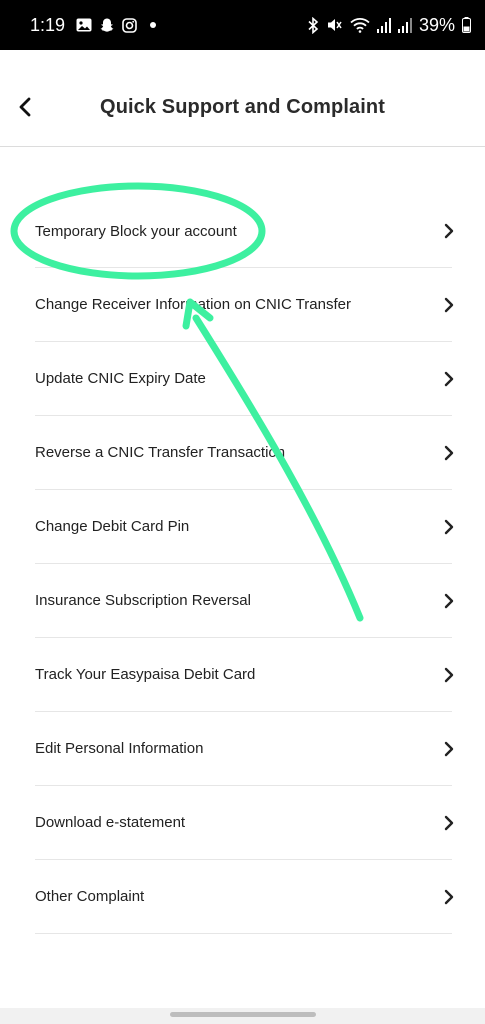  What do you see at coordinates (119, 748) in the screenshot?
I see `menu-item-label: Edit Personal Information` at bounding box center [119, 748].